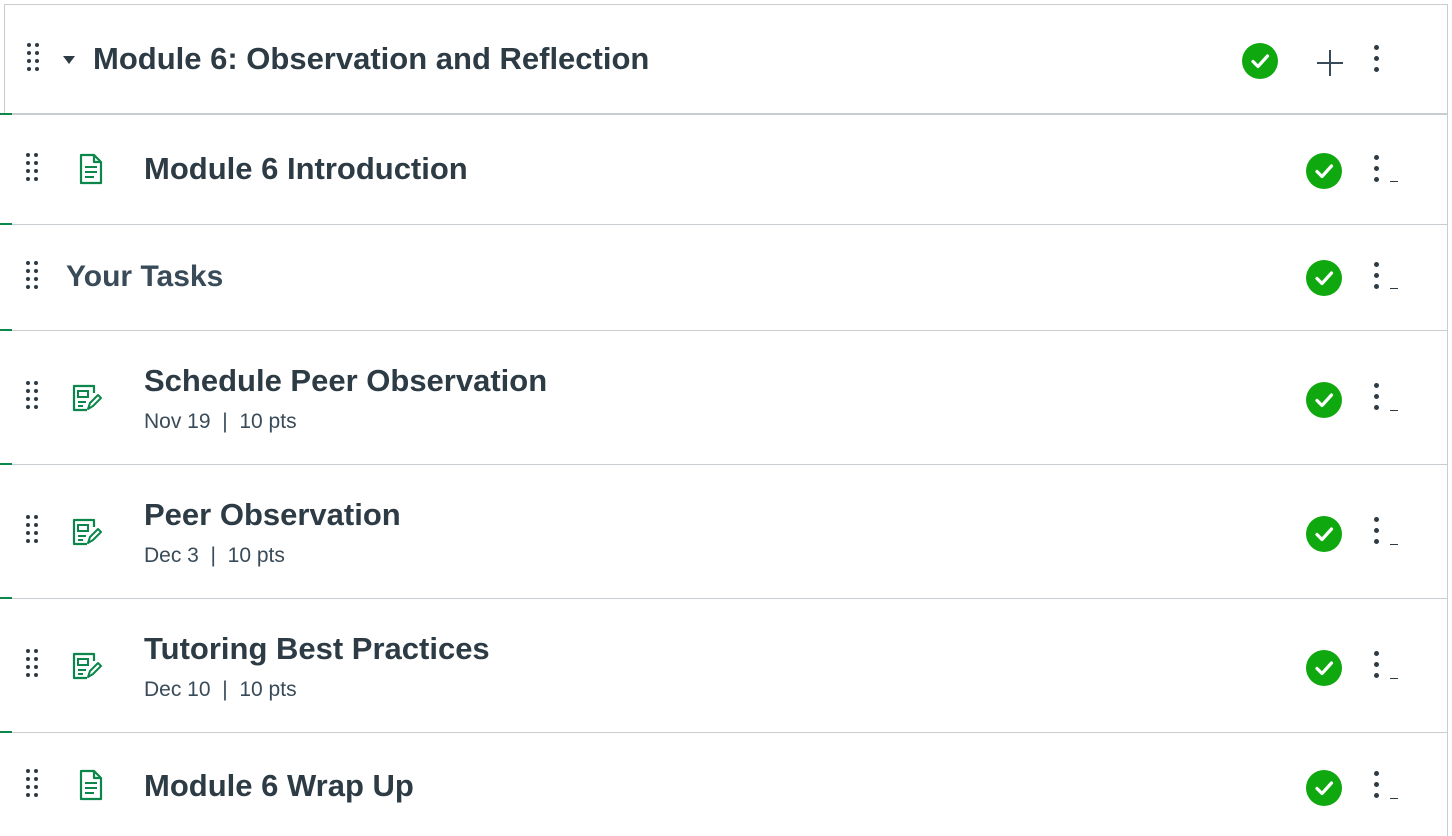 The image size is (1452, 836). What do you see at coordinates (726, 169) in the screenshot?
I see `module-item-page: Module 6 Introduction` at bounding box center [726, 169].